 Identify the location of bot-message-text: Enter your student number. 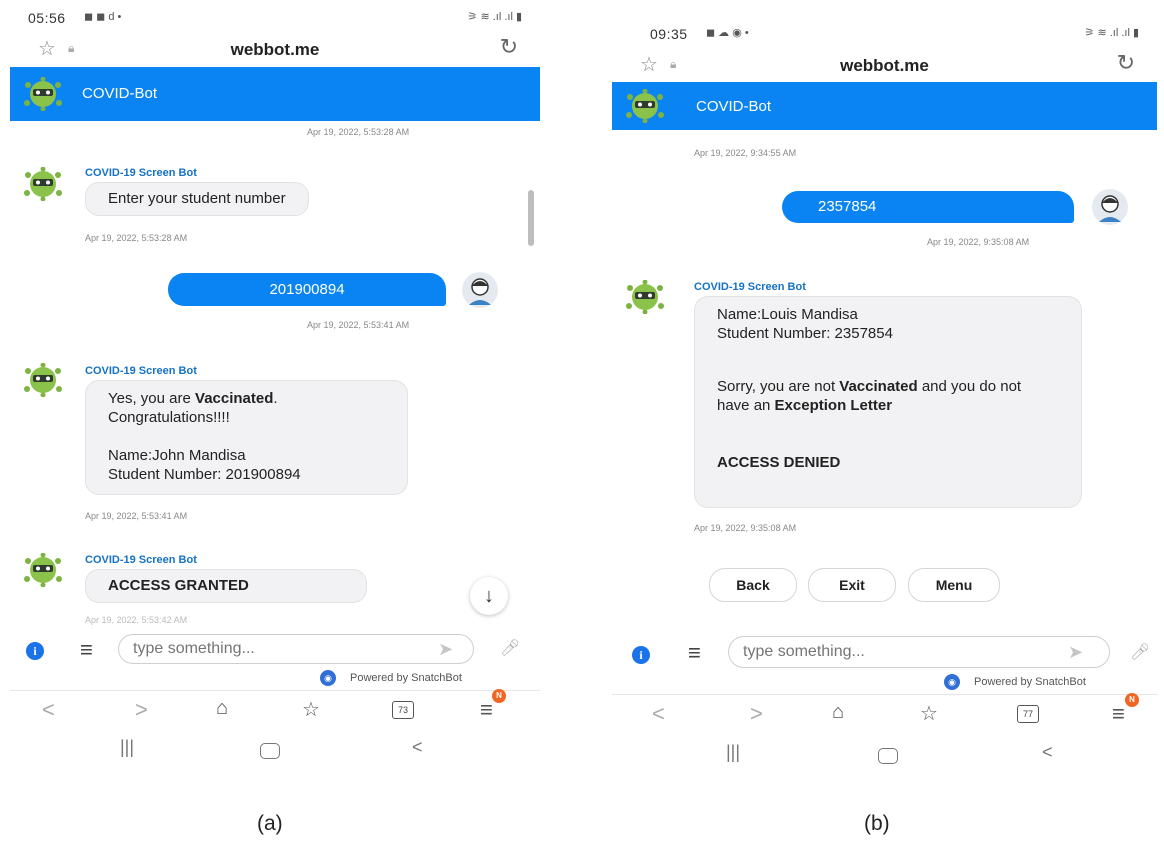
(197, 198).